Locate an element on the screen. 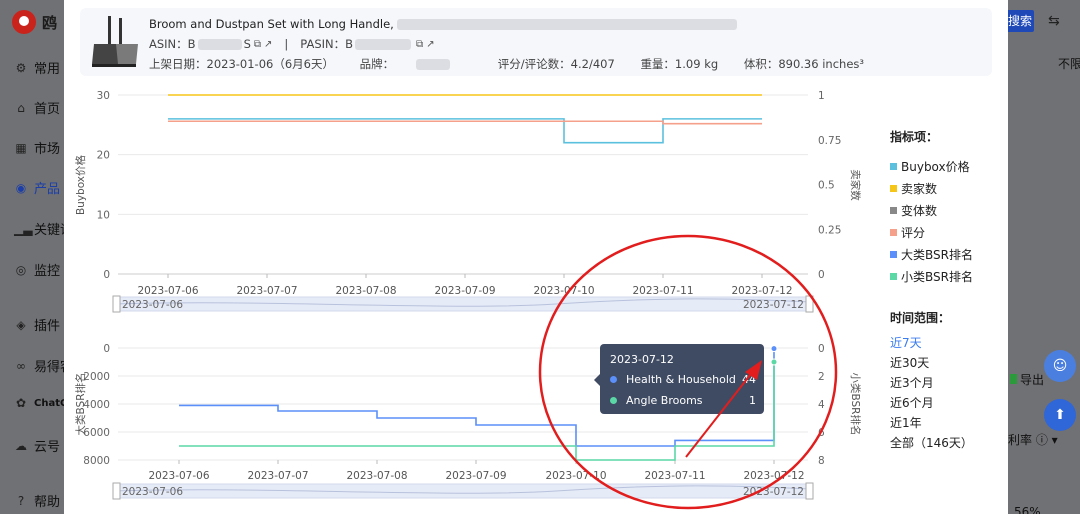  range-slider-end: 2023-07-12 is located at coordinates (773, 492).